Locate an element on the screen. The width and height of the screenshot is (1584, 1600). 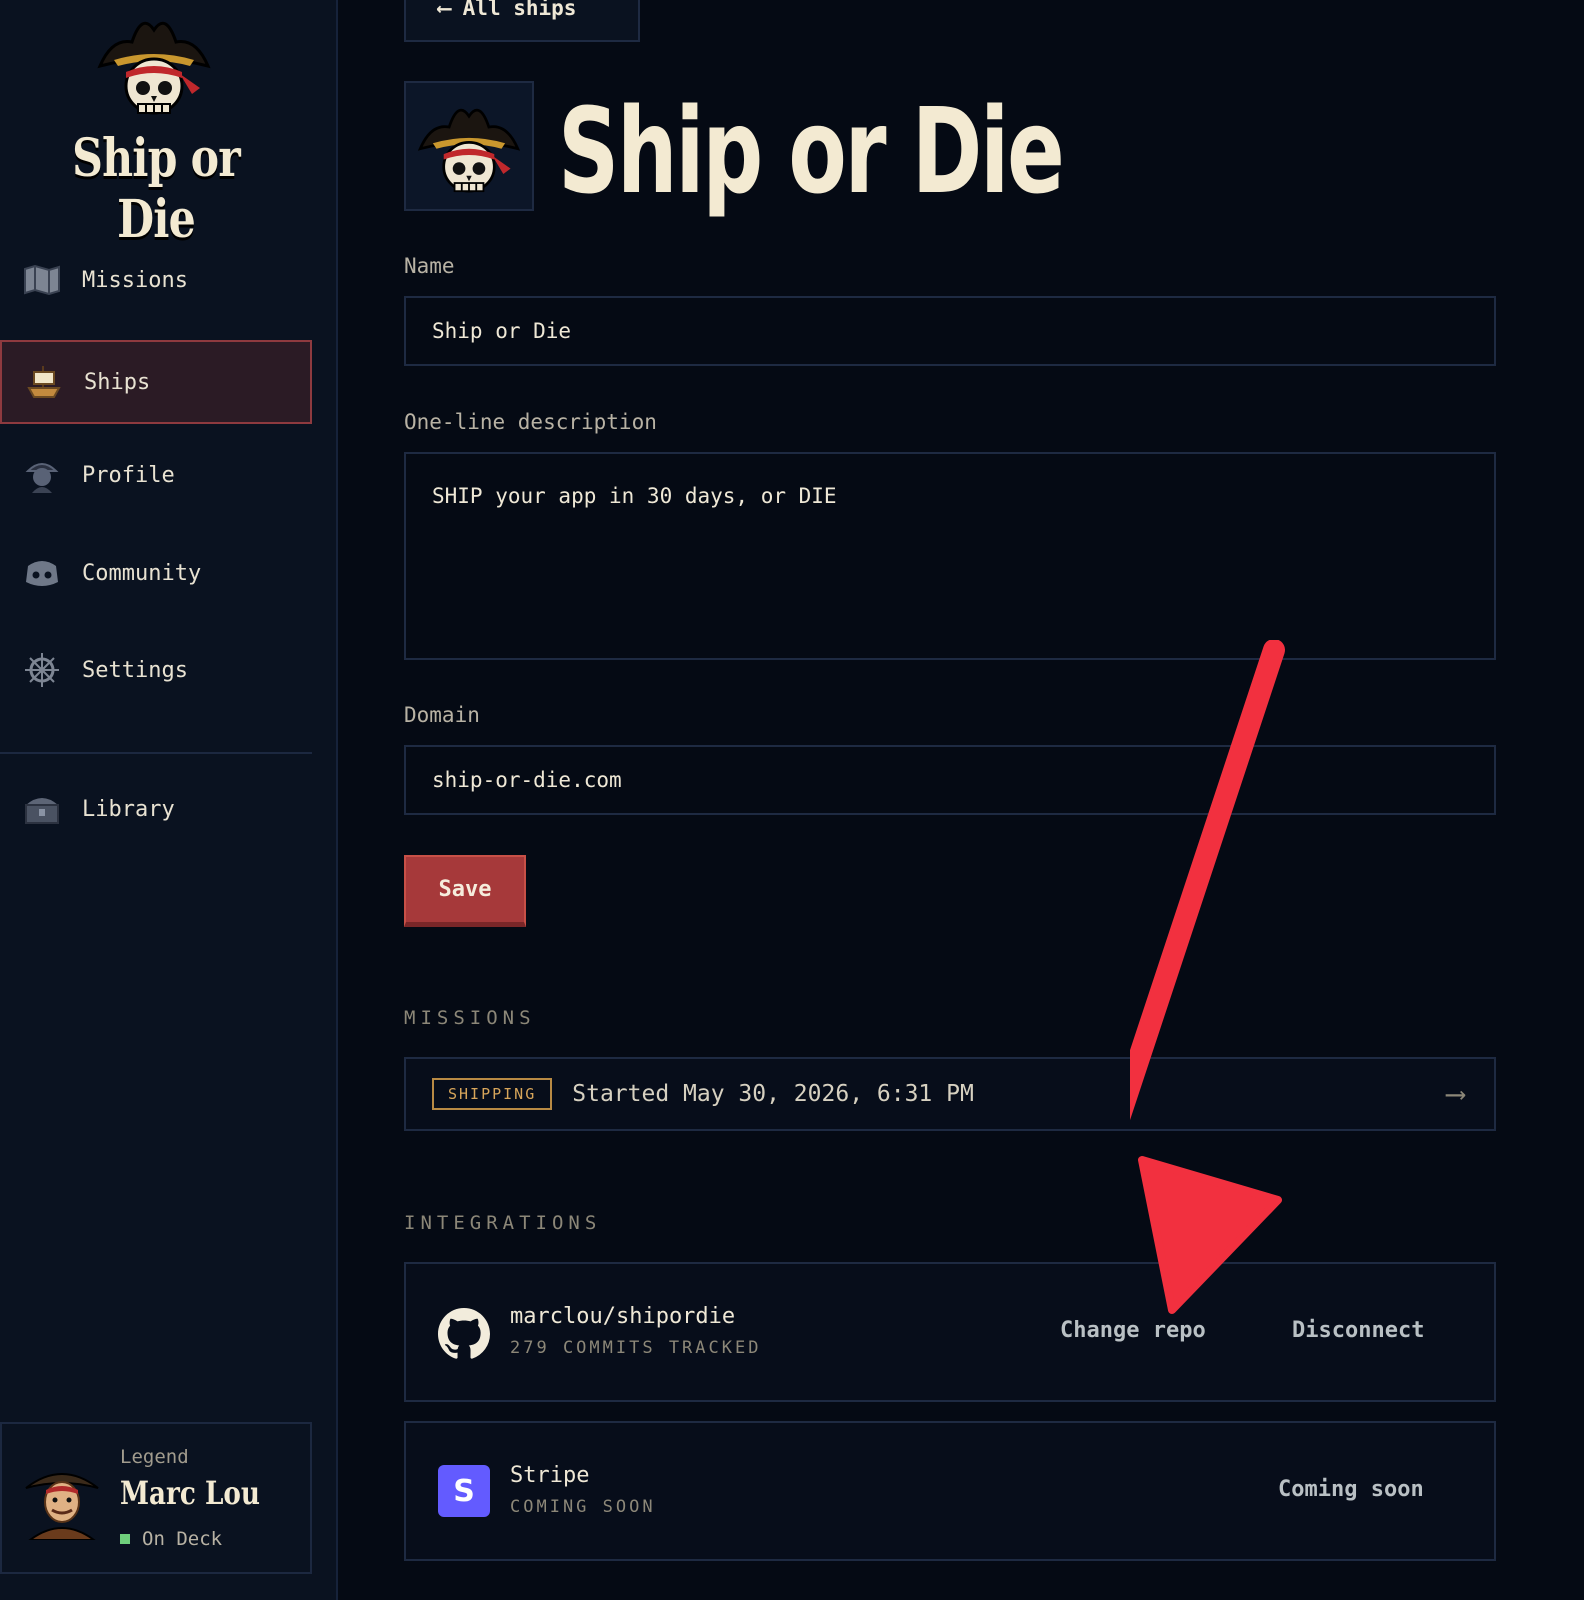
pirate-profile-icon is located at coordinates (42, 475).